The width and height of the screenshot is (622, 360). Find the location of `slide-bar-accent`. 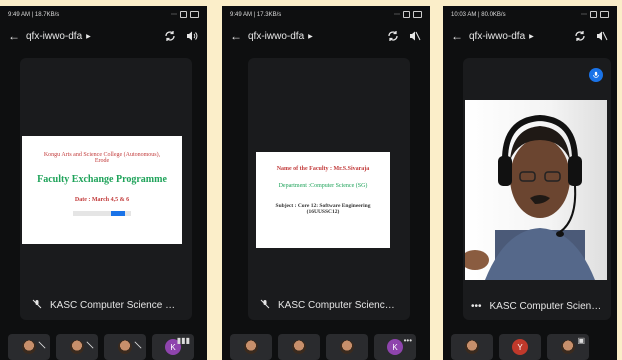

slide-bar-accent is located at coordinates (118, 213).